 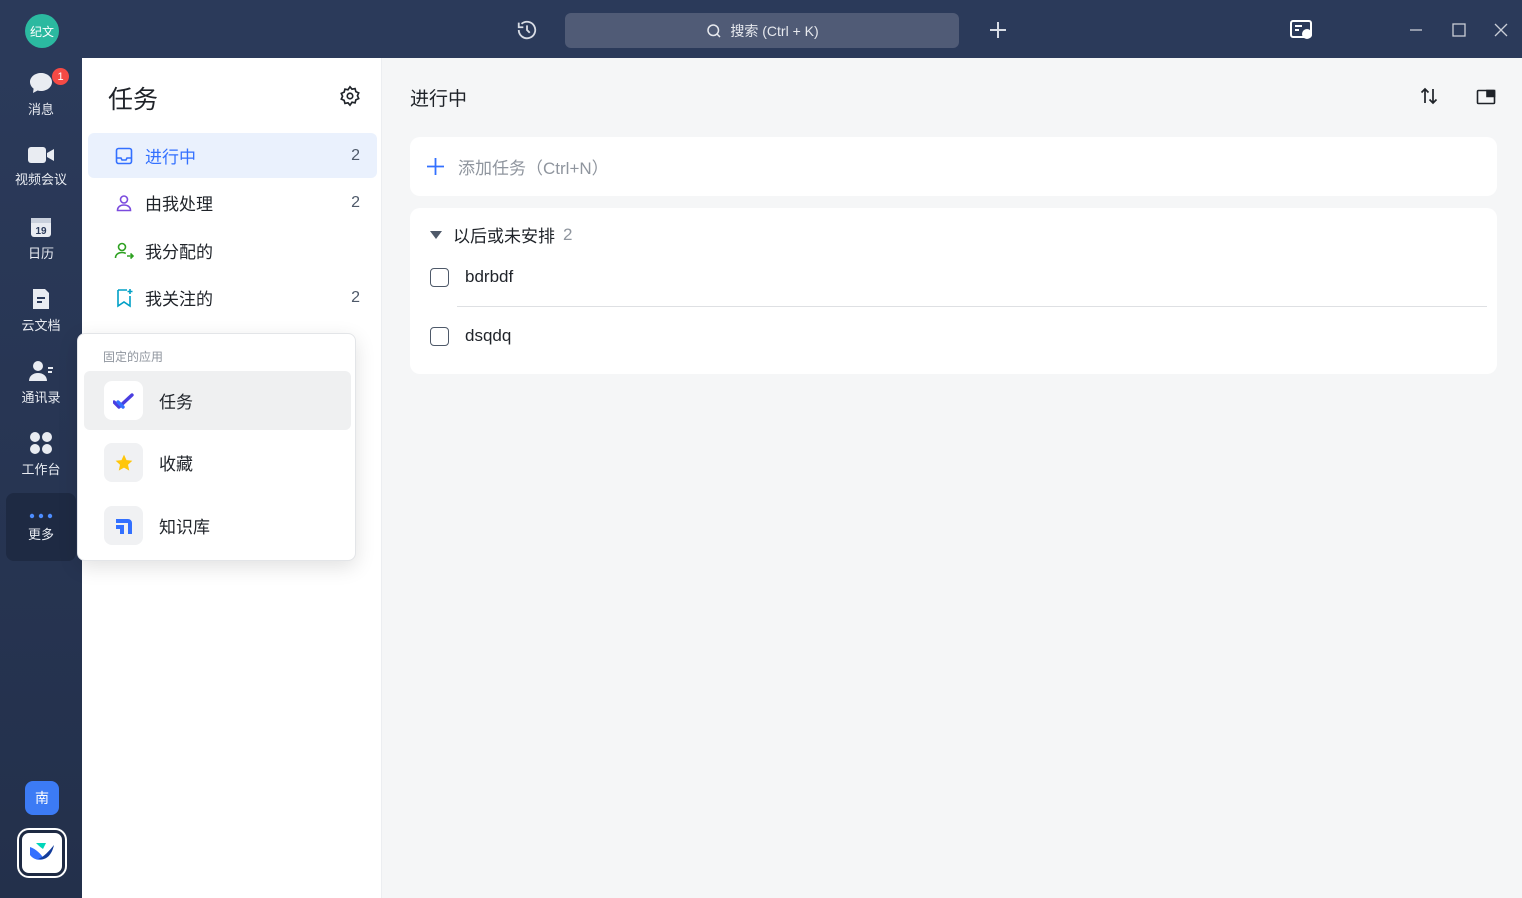 I want to click on close-icon, so click(x=1501, y=30).